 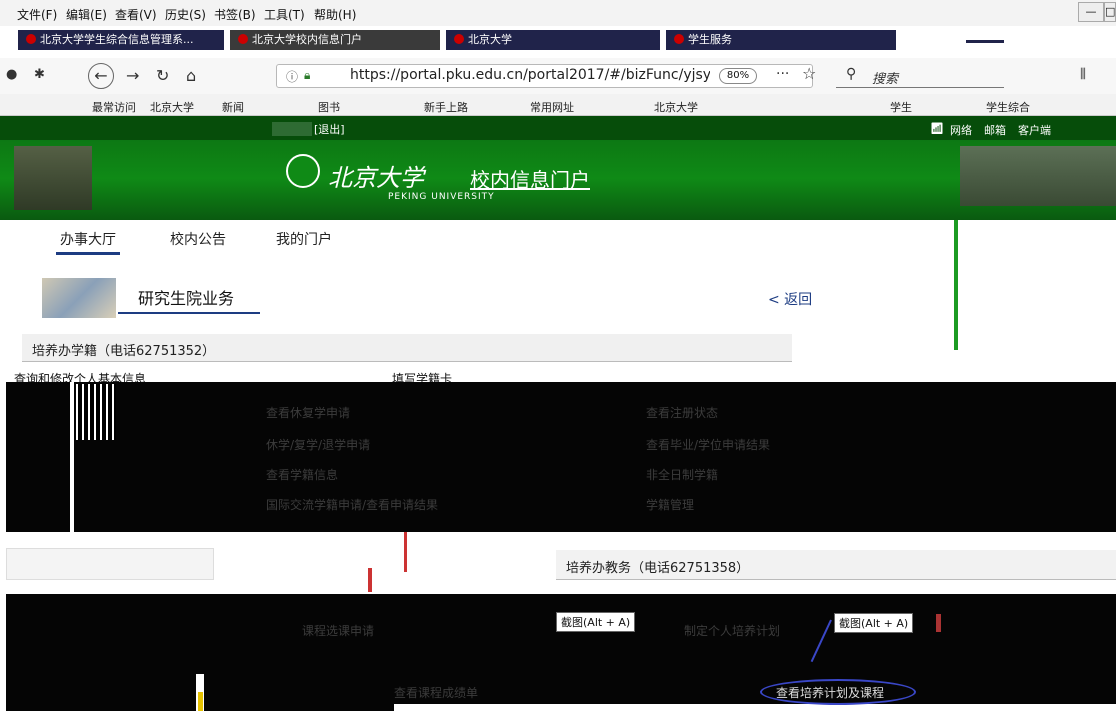 I want to click on university-name: 北京大学, so click(x=376, y=178).